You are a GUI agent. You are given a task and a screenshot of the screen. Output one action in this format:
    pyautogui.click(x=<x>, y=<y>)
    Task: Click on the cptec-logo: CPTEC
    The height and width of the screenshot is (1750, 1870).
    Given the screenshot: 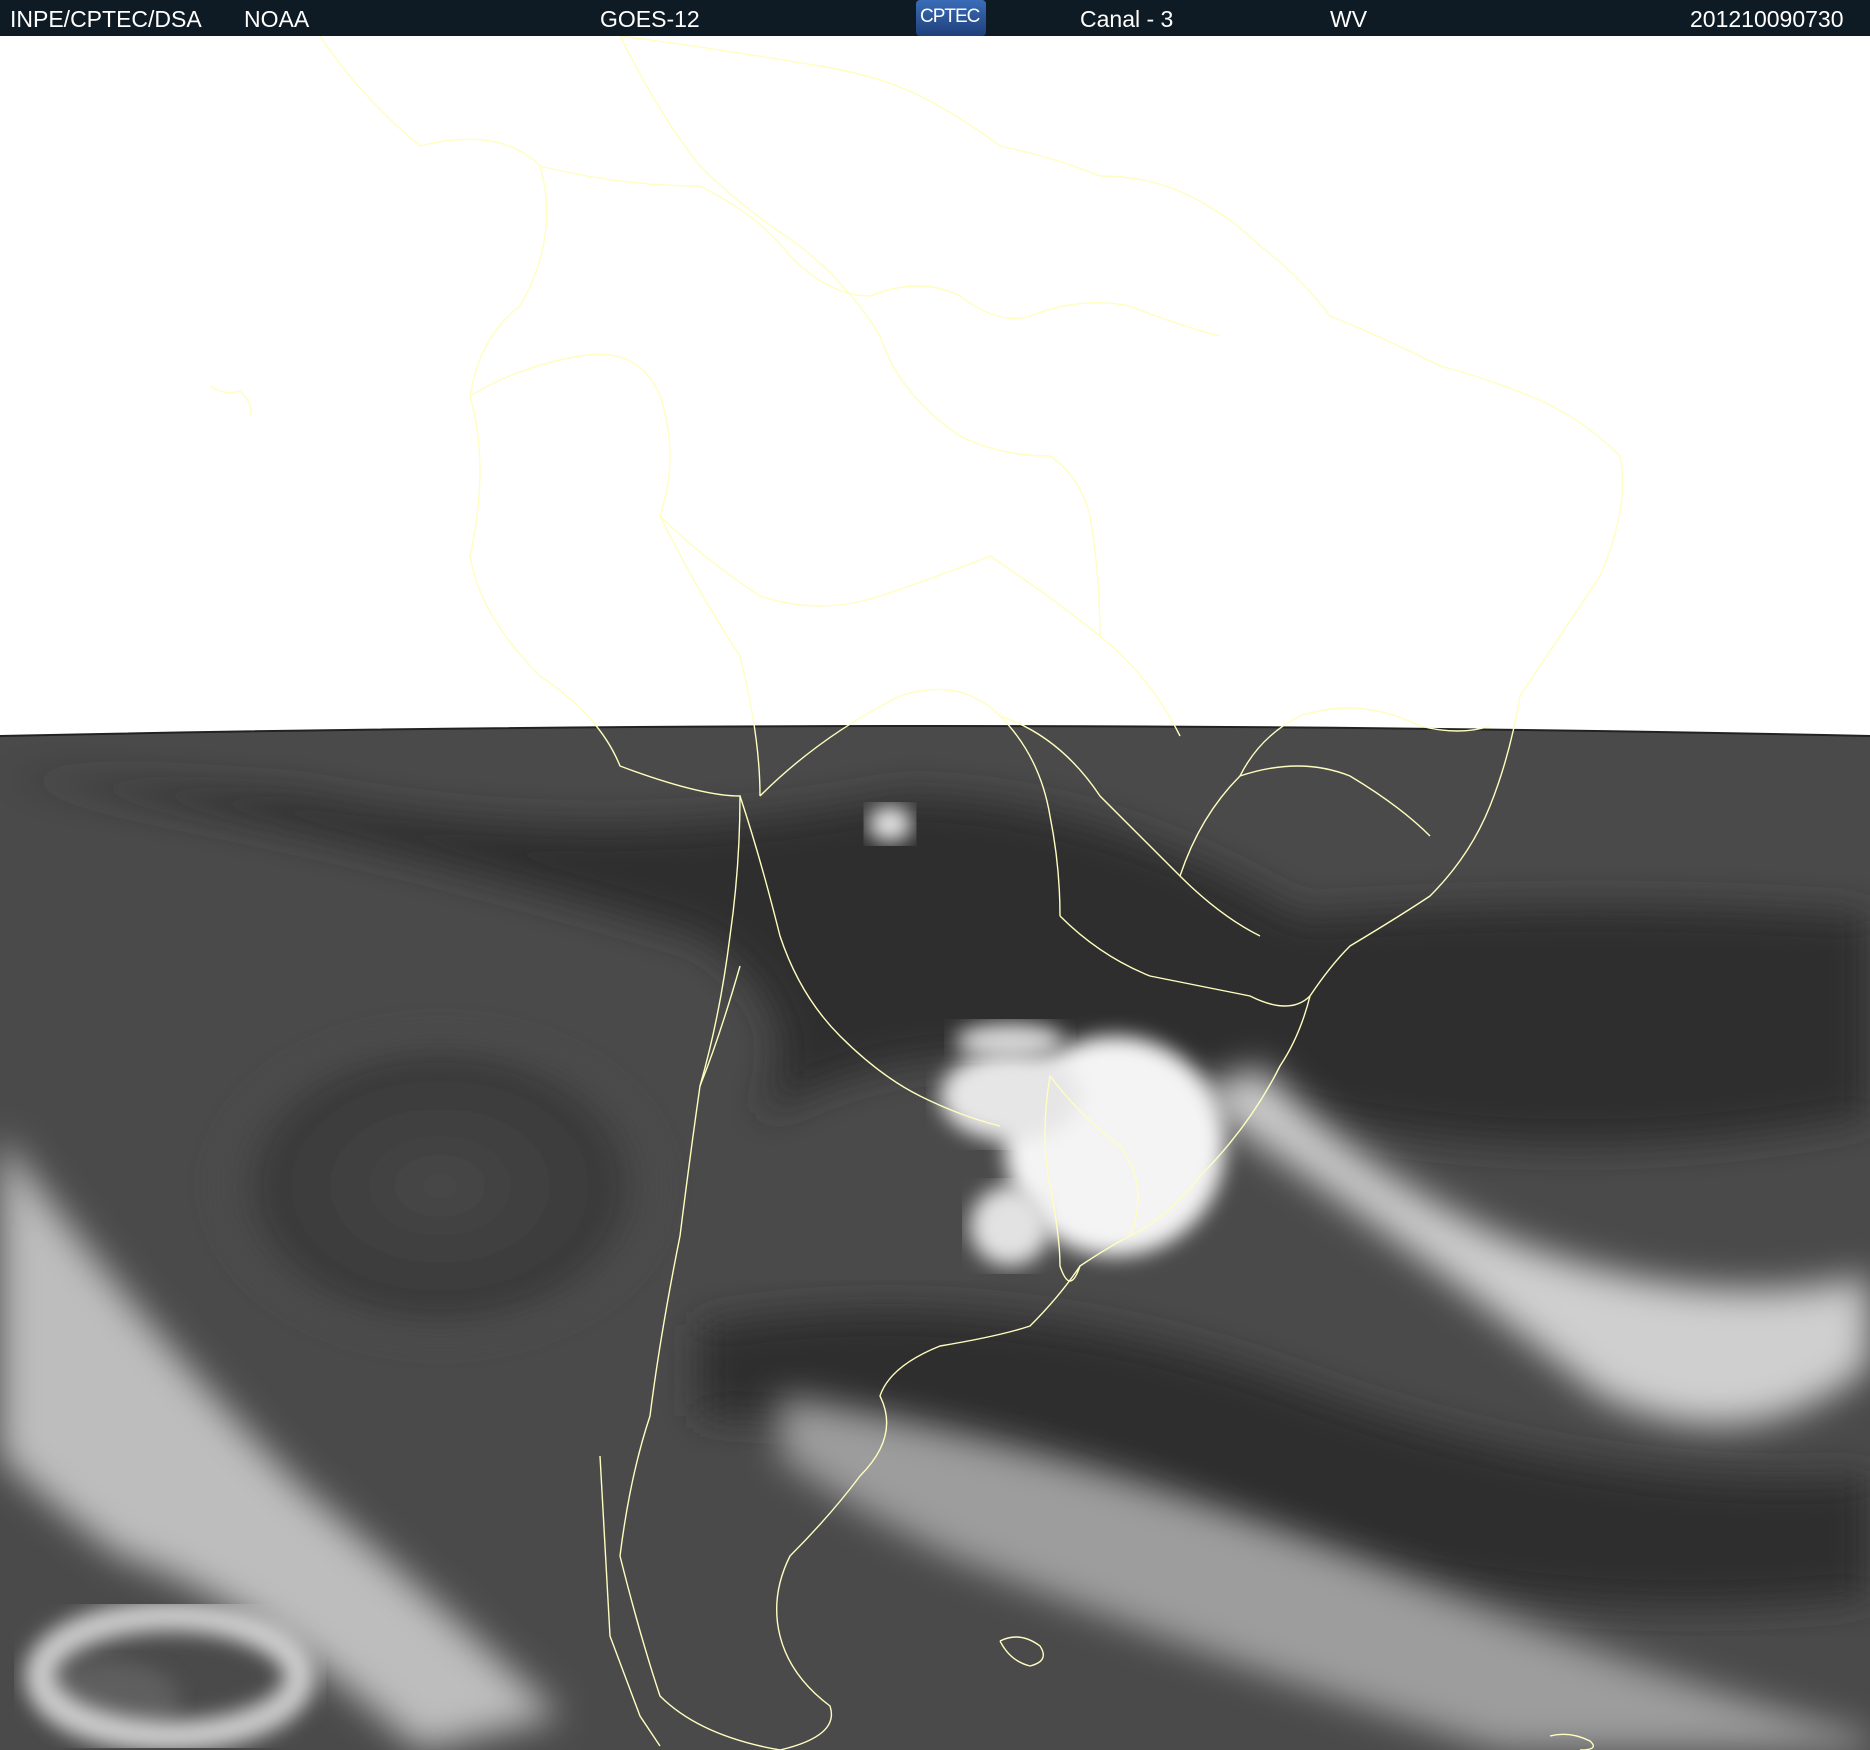 What is the action you would take?
    pyautogui.click(x=951, y=18)
    